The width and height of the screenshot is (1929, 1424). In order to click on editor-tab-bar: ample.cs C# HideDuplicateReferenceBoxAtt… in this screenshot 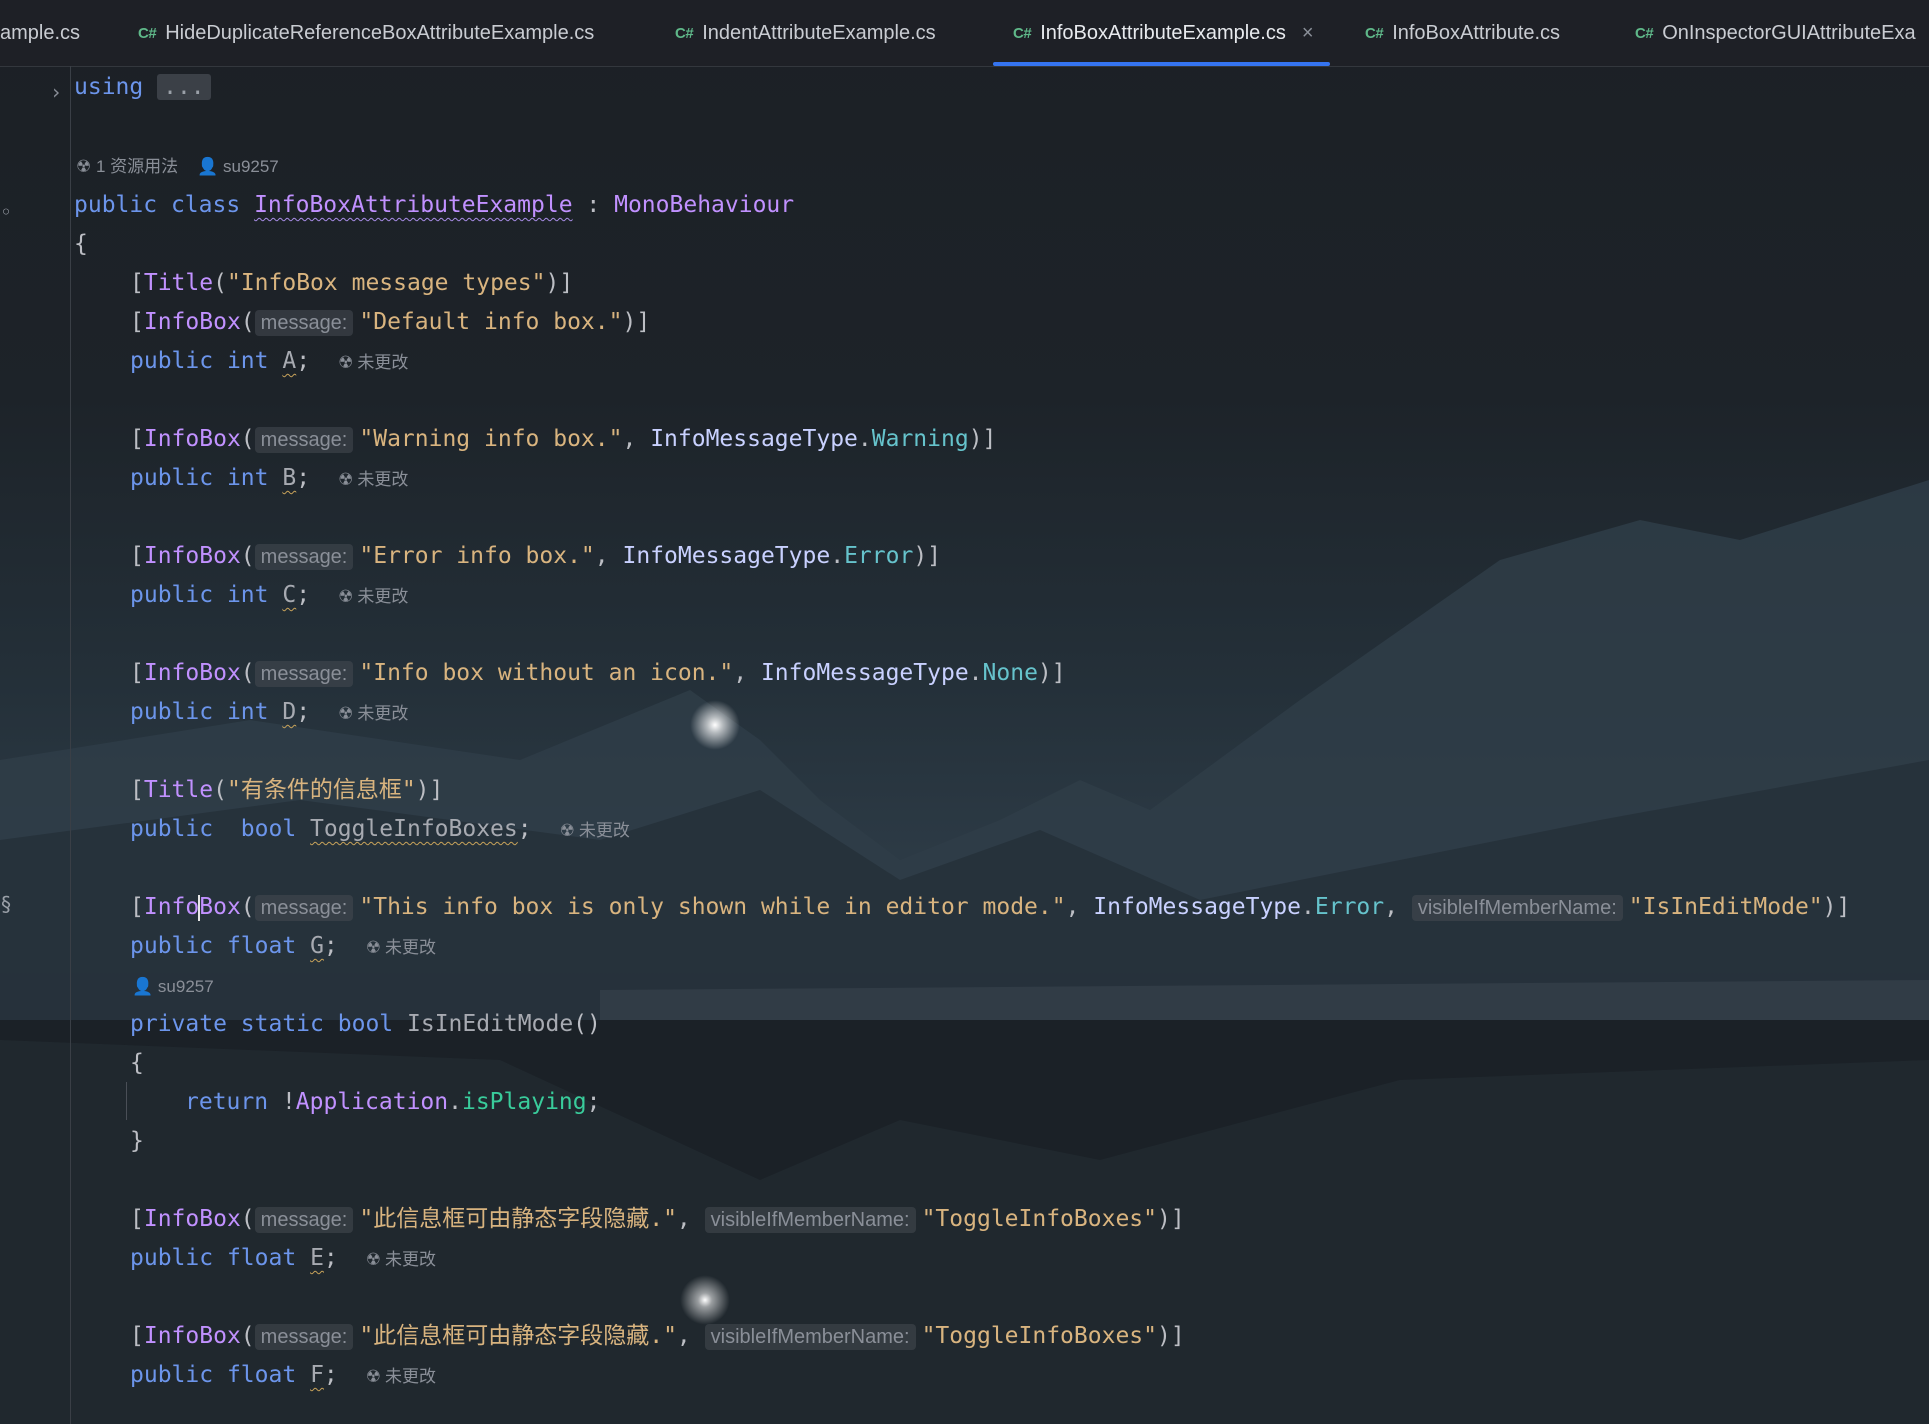, I will do `click(964, 33)`.